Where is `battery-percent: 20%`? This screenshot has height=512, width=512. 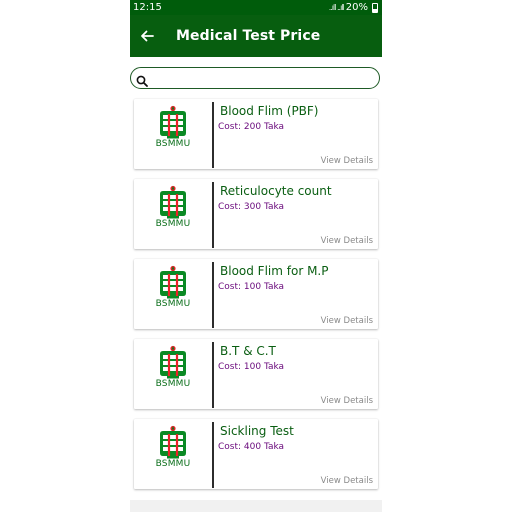
battery-percent: 20% is located at coordinates (356, 7).